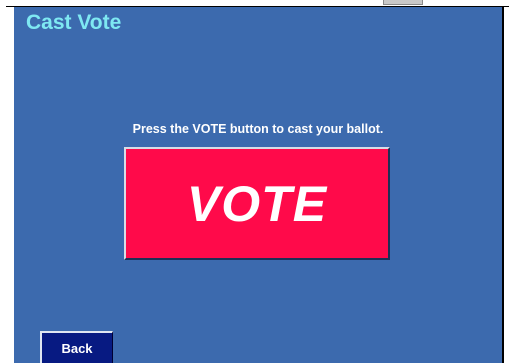 This screenshot has width=509, height=363. I want to click on page-title: Cast Vote, so click(74, 22).